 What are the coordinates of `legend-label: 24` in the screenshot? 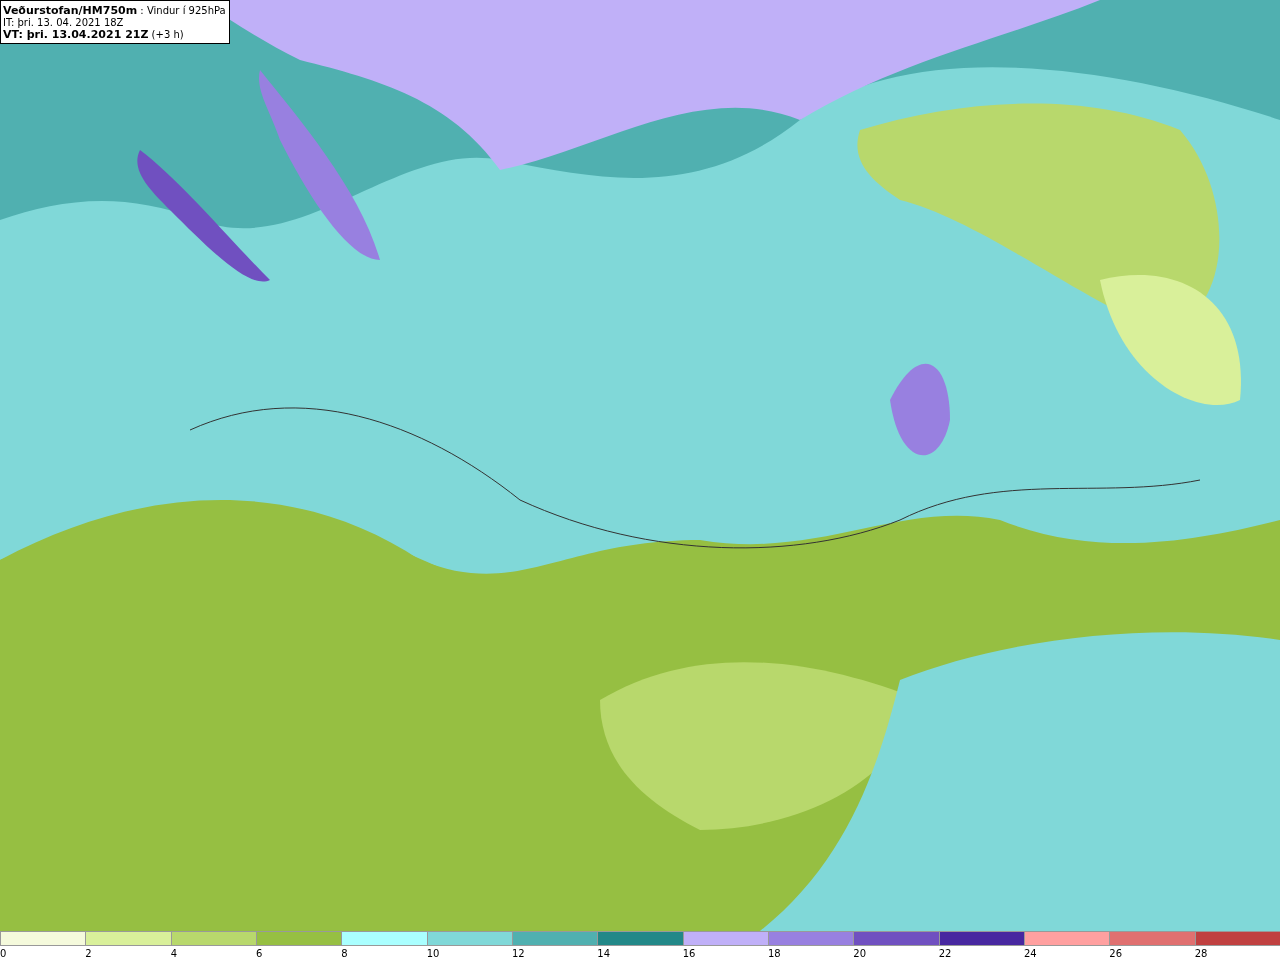 It's located at (1030, 954).